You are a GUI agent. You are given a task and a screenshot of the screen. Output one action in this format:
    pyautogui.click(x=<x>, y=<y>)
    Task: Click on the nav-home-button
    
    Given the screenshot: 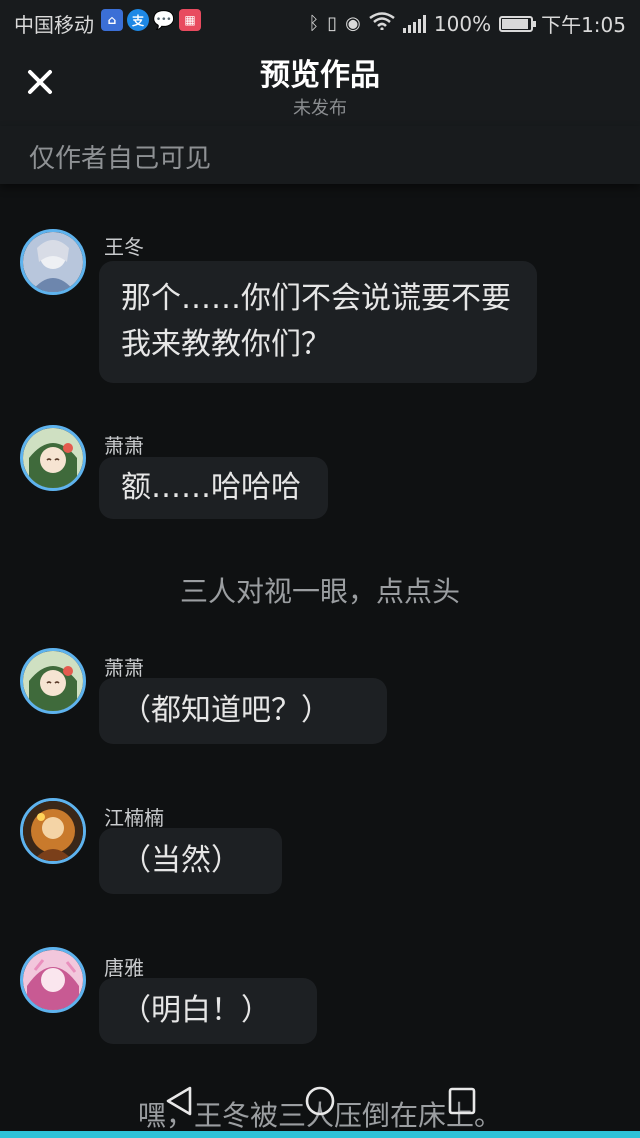 What is the action you would take?
    pyautogui.click(x=320, y=1103)
    